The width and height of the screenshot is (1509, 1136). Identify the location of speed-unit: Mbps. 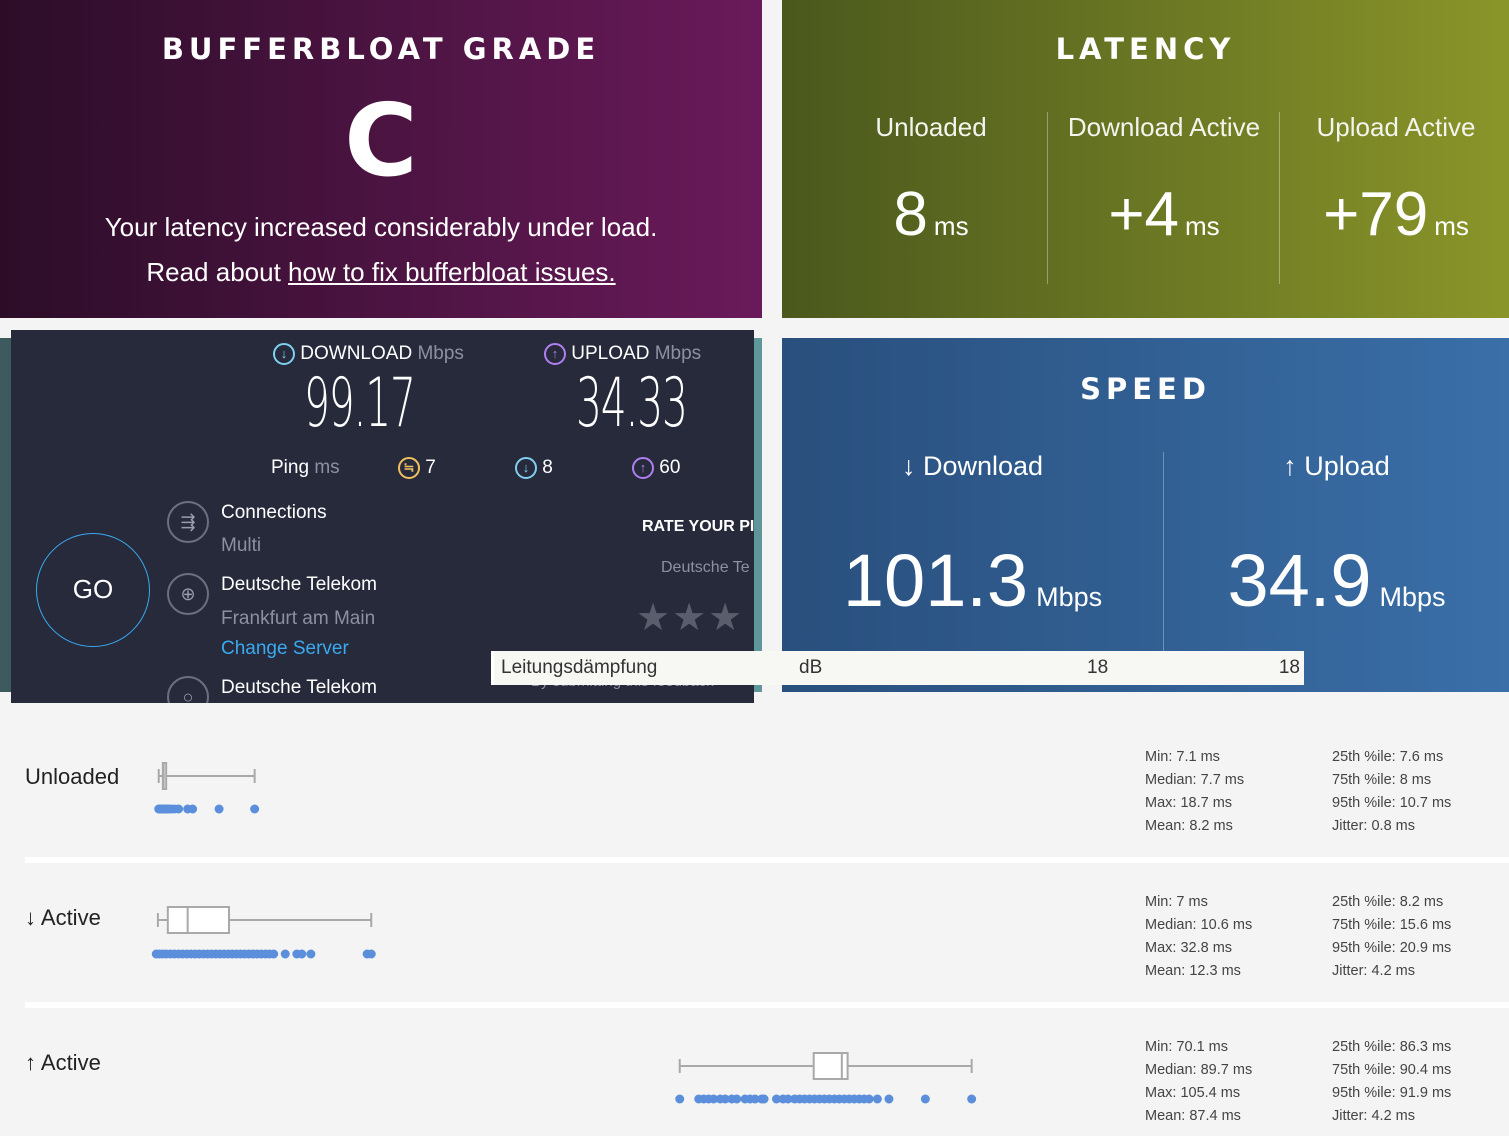
(1069, 597).